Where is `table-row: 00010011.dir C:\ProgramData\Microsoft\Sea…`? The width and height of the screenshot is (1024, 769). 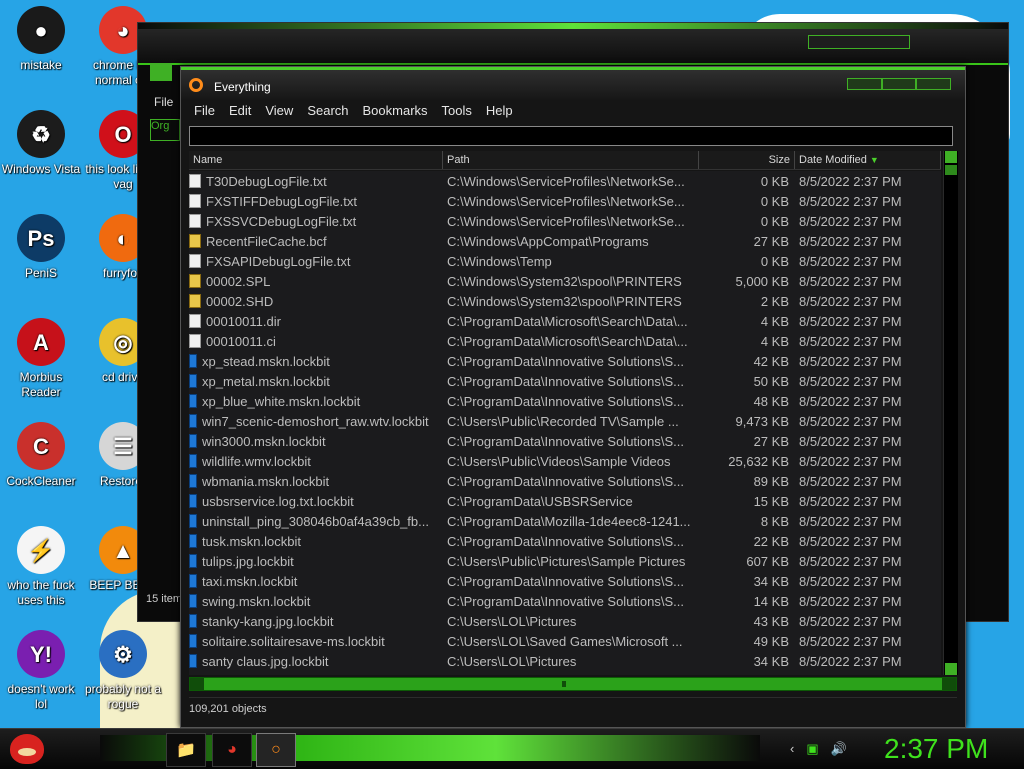
table-row: 00010011.dir C:\ProgramData\Microsoft\Sea… is located at coordinates (565, 321).